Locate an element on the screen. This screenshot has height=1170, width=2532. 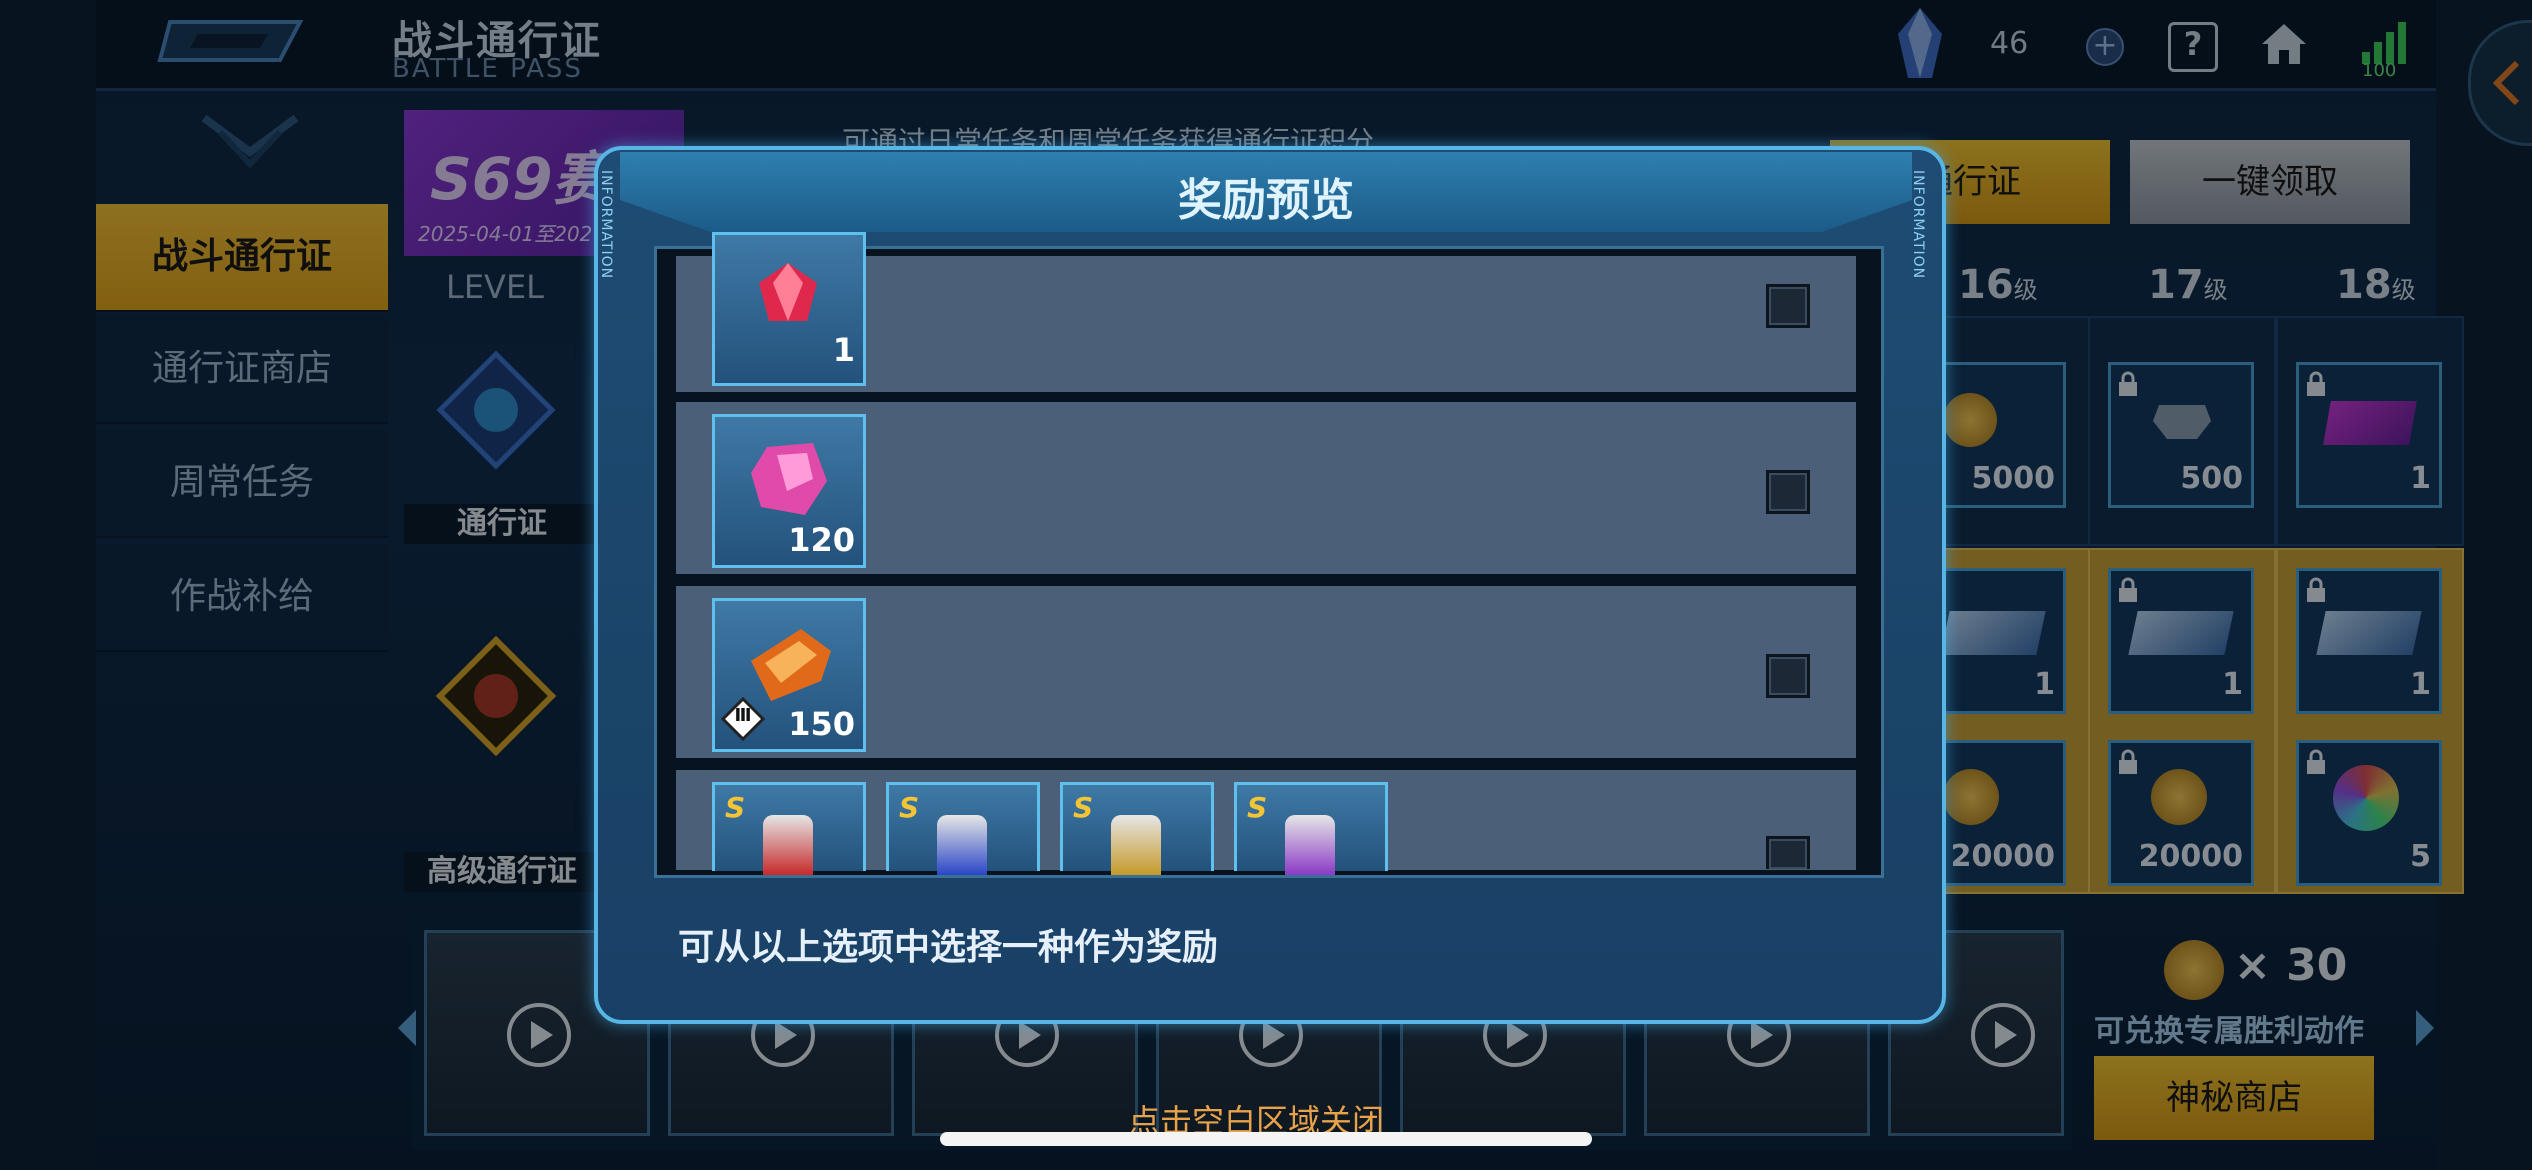
reward-count: 120 is located at coordinates (821, 540).